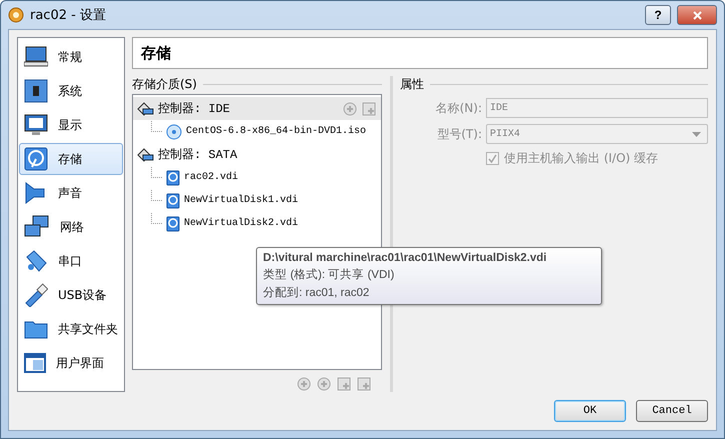 Image resolution: width=725 pixels, height=439 pixels. What do you see at coordinates (276, 131) in the screenshot?
I see `medium-label: CentOS-6.8-x86_64-bin-DVD1.iso` at bounding box center [276, 131].